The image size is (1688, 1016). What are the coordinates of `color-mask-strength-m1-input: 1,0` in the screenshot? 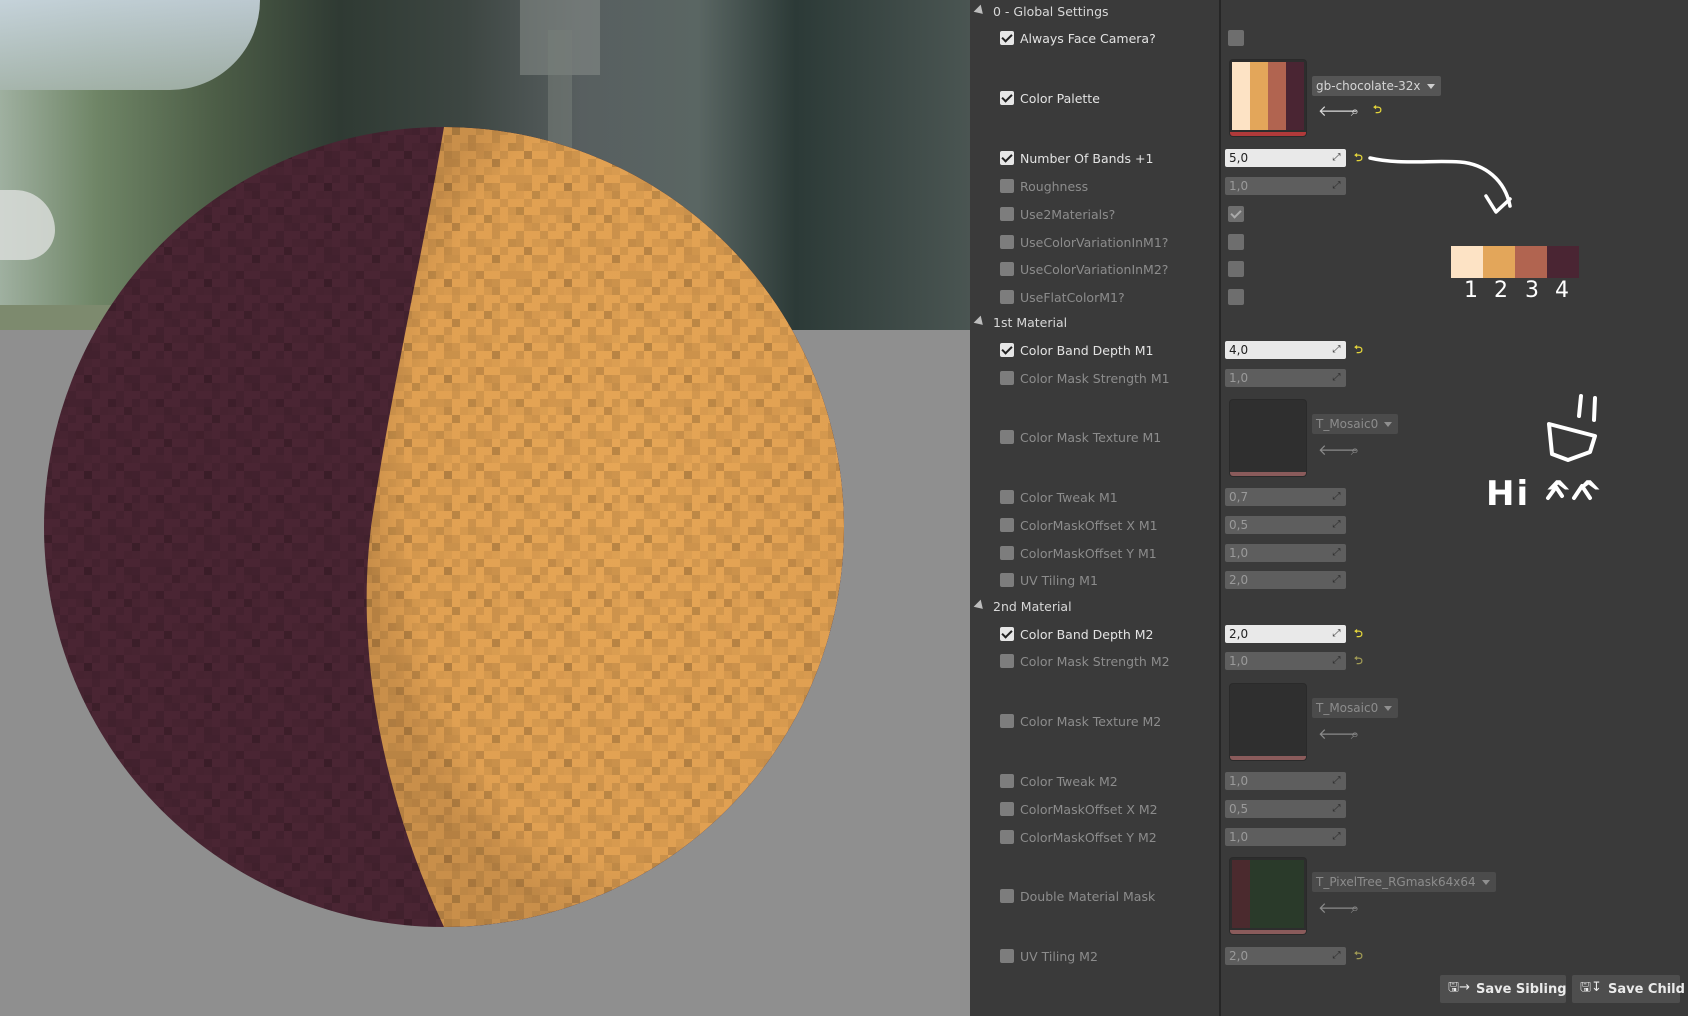 It's located at (1285, 378).